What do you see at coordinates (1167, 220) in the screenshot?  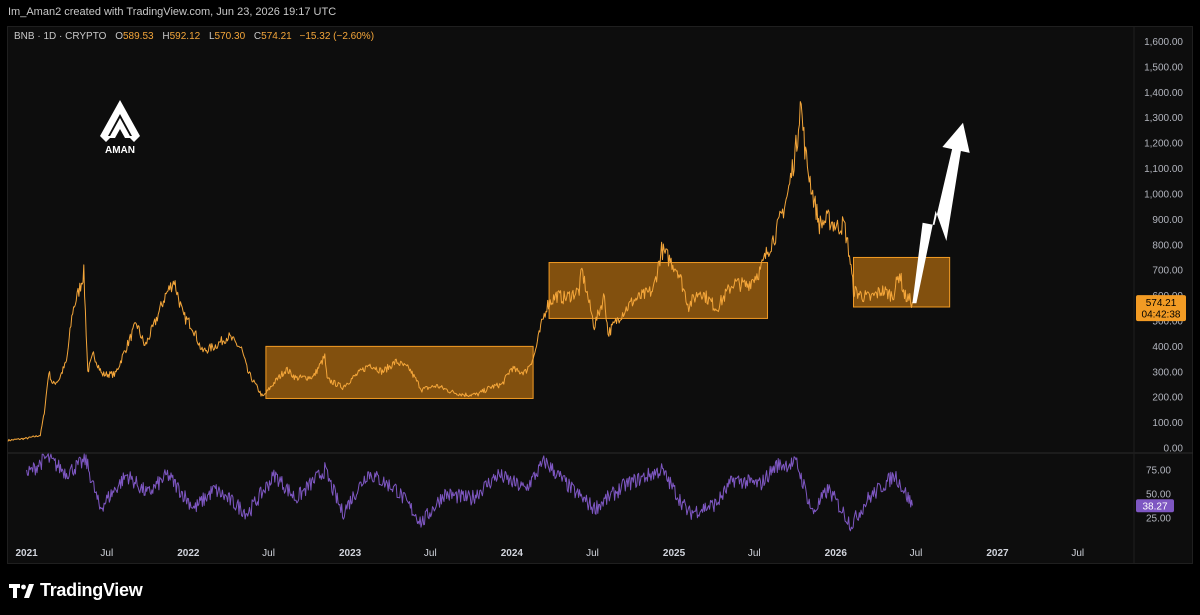 I see `price-axis-label: 900.00` at bounding box center [1167, 220].